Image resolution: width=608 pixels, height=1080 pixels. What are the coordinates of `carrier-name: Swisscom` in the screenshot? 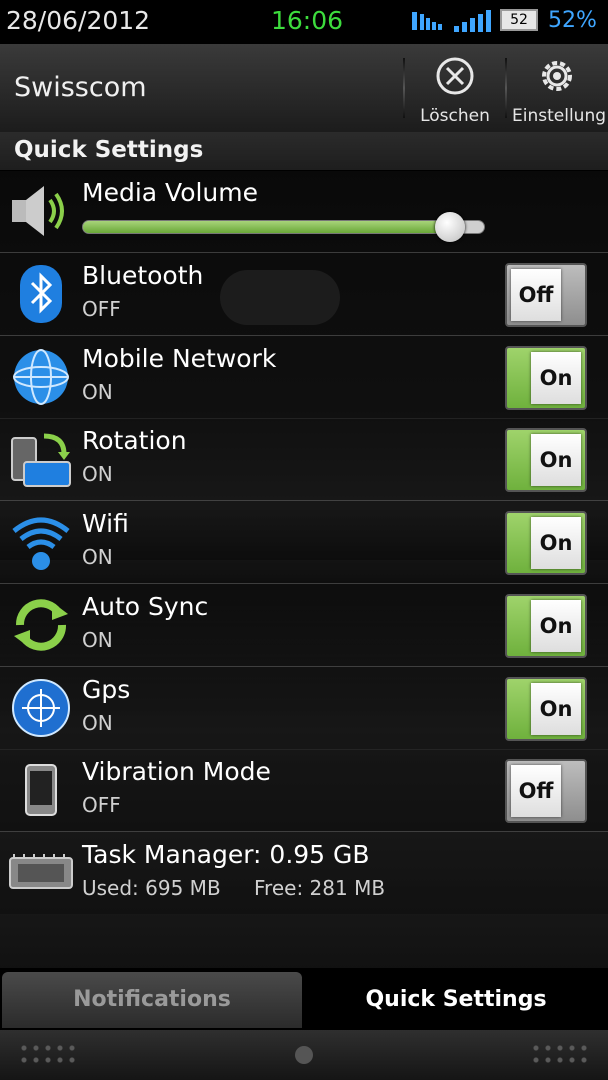 It's located at (80, 87).